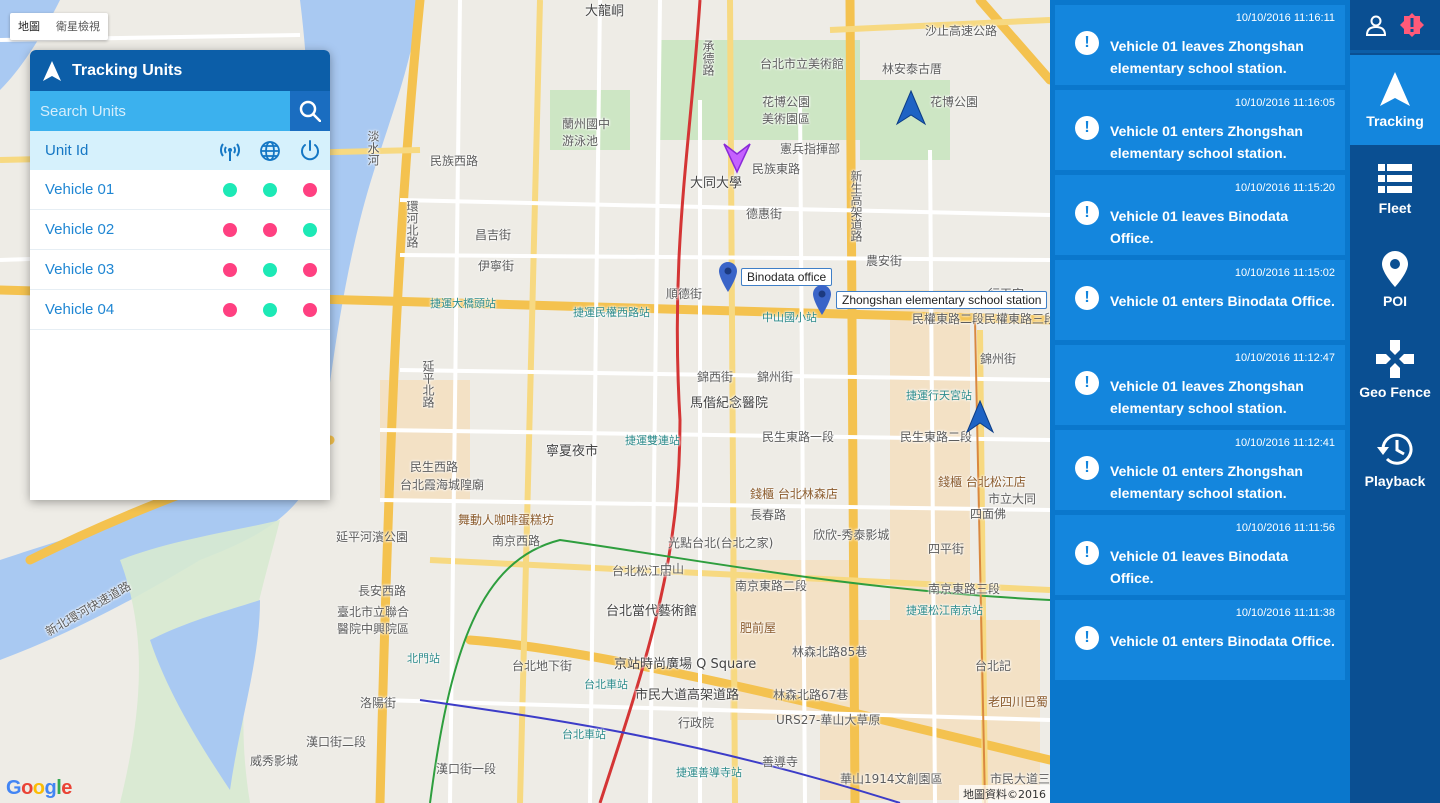  What do you see at coordinates (780, 762) in the screenshot?
I see `map-label: 善導寺` at bounding box center [780, 762].